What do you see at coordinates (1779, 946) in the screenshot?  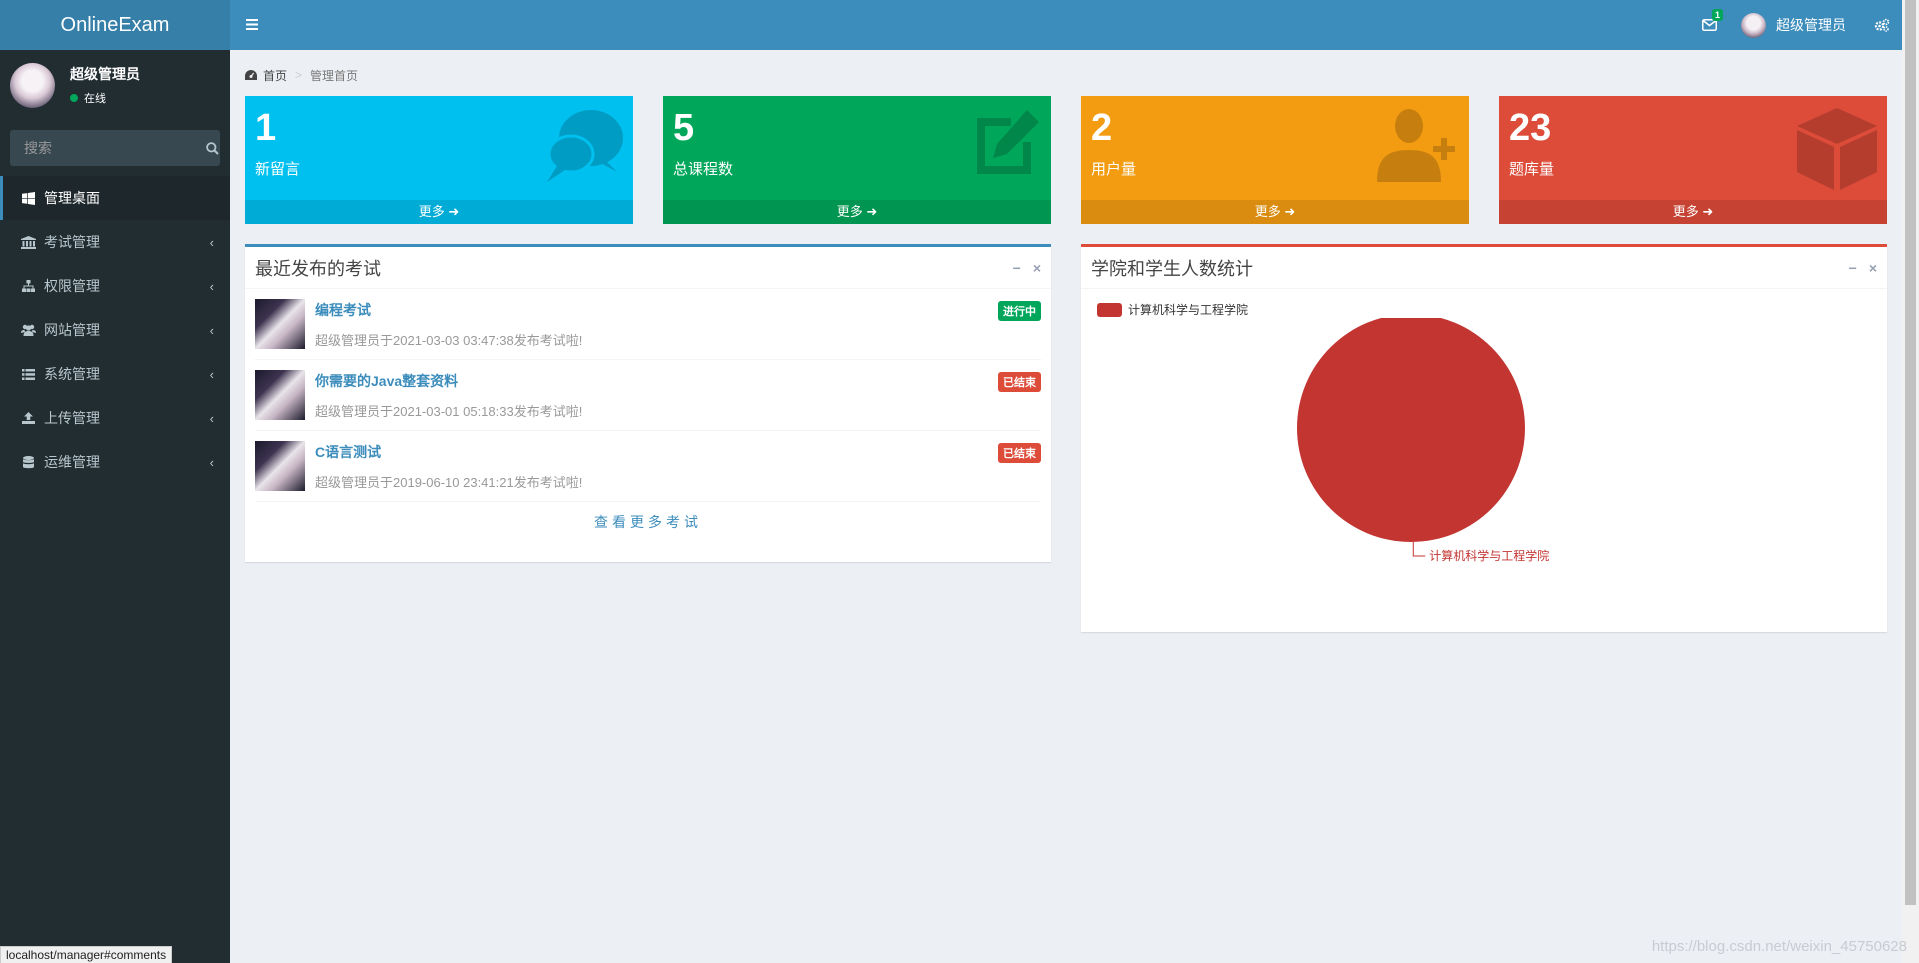 I see `watermark: https://blog.csdn.net/weixin_45750628` at bounding box center [1779, 946].